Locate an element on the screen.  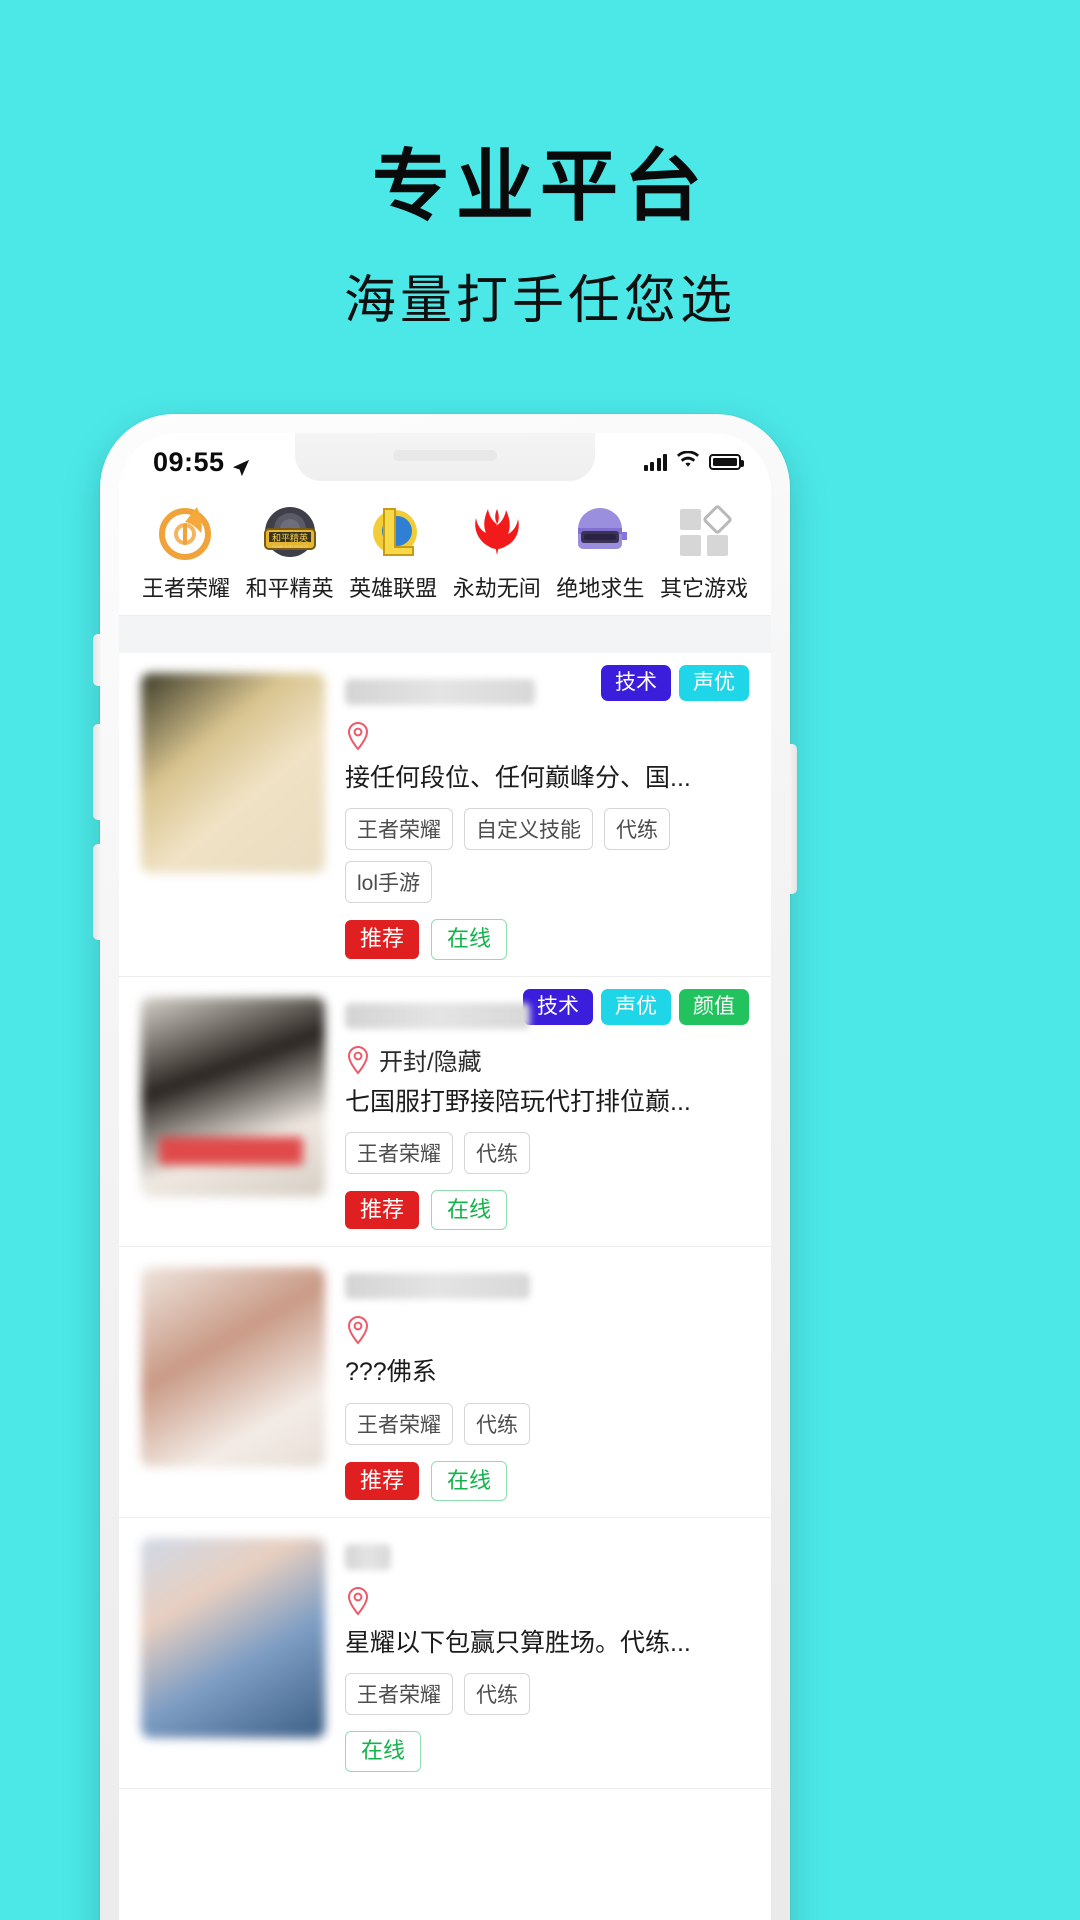
status-bar: 09:55 is located at coordinates (445, 459).